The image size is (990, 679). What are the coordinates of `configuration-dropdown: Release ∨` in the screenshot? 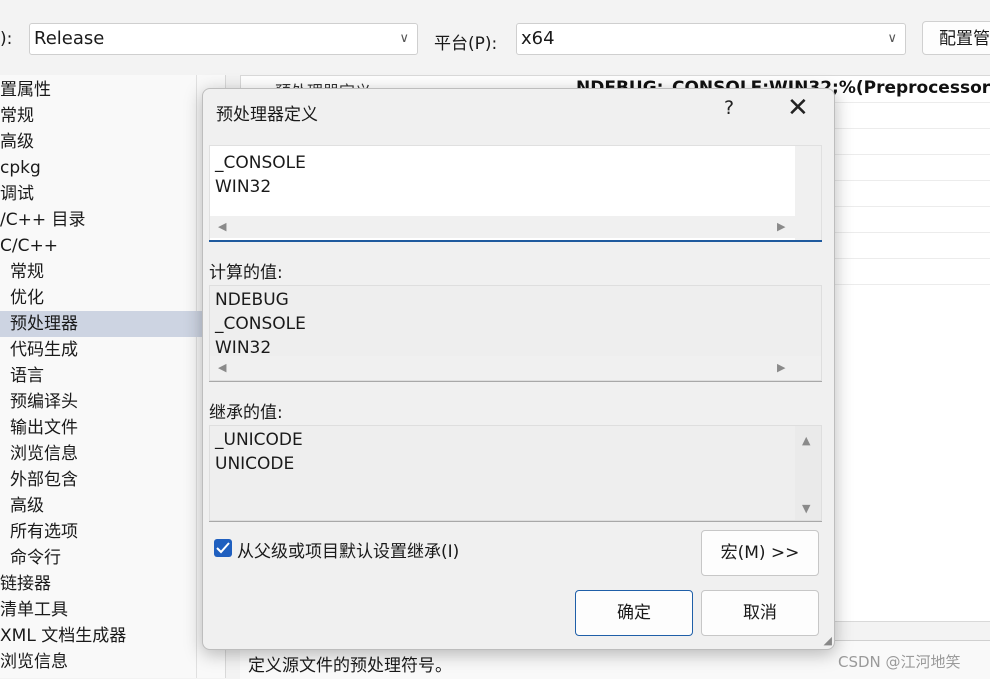 It's located at (223, 39).